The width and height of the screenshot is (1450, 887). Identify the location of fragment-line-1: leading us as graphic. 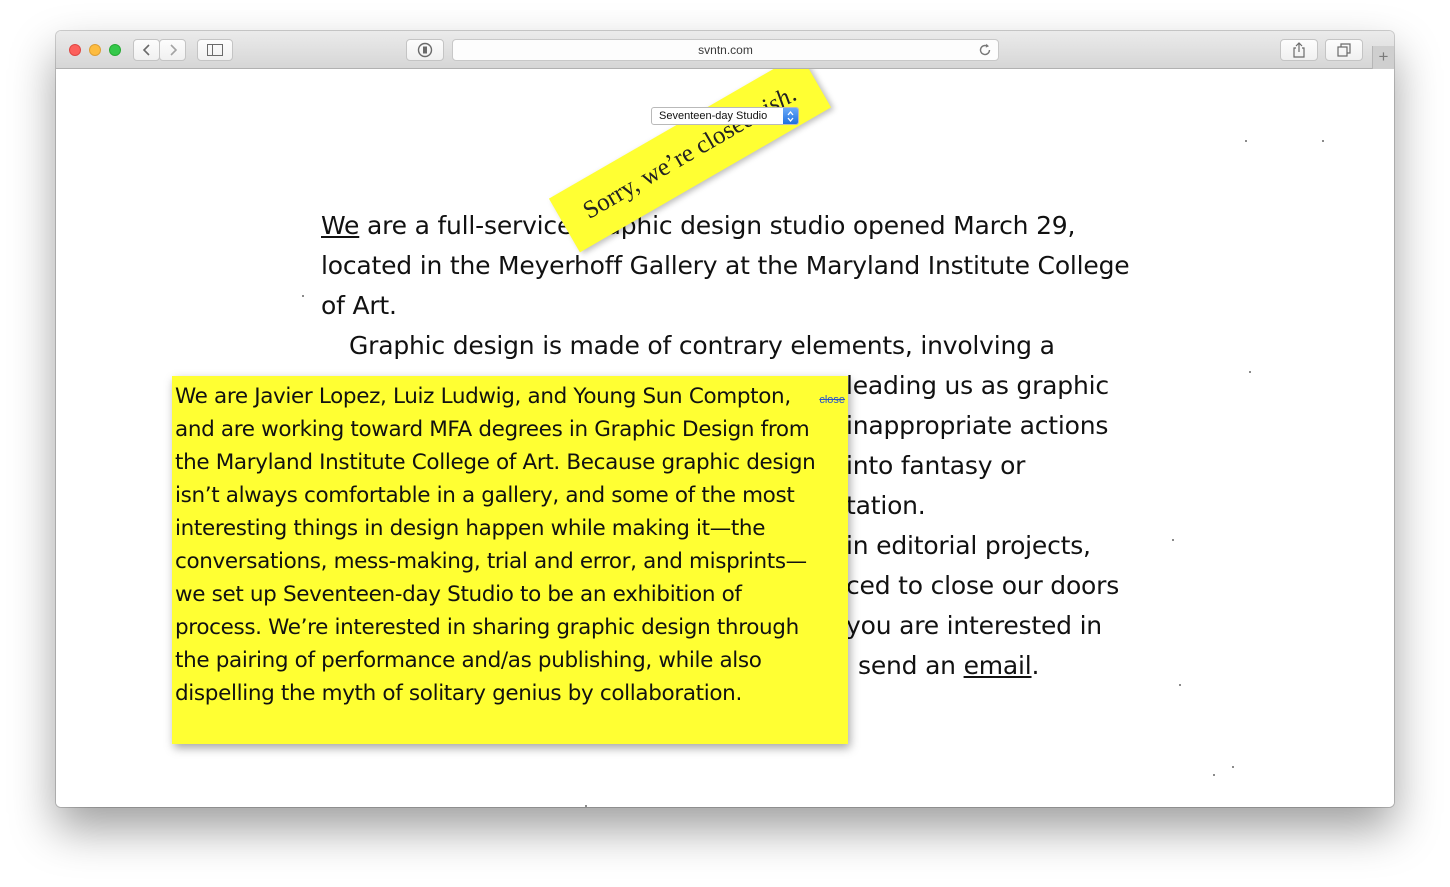
(977, 385).